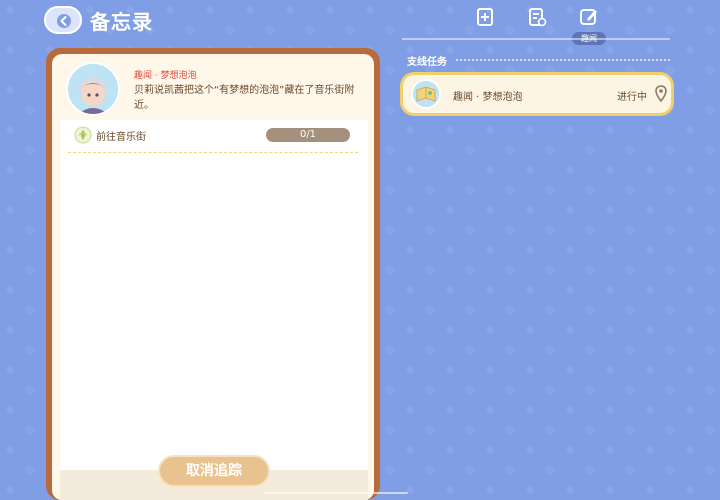 The width and height of the screenshot is (720, 500). I want to click on cancel-tracking-button: 取消追踪, so click(214, 471).